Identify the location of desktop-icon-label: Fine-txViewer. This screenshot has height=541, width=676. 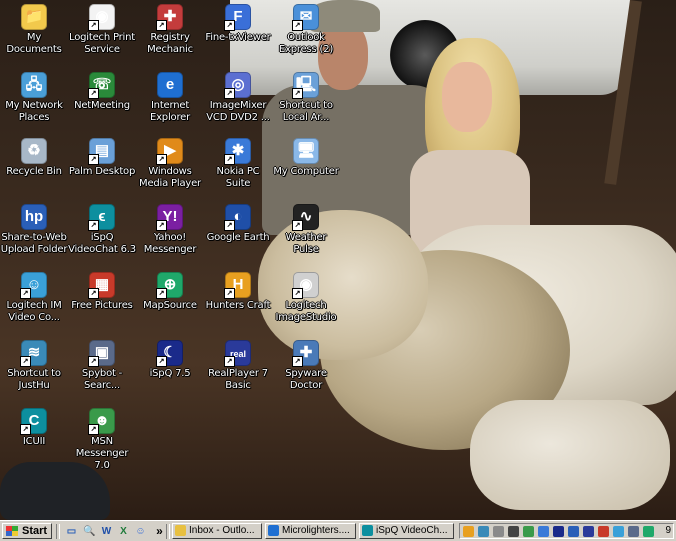
(238, 37).